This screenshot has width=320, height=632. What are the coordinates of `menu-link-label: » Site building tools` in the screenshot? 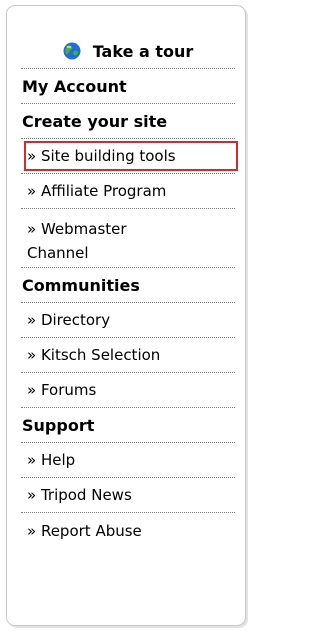 It's located at (101, 156).